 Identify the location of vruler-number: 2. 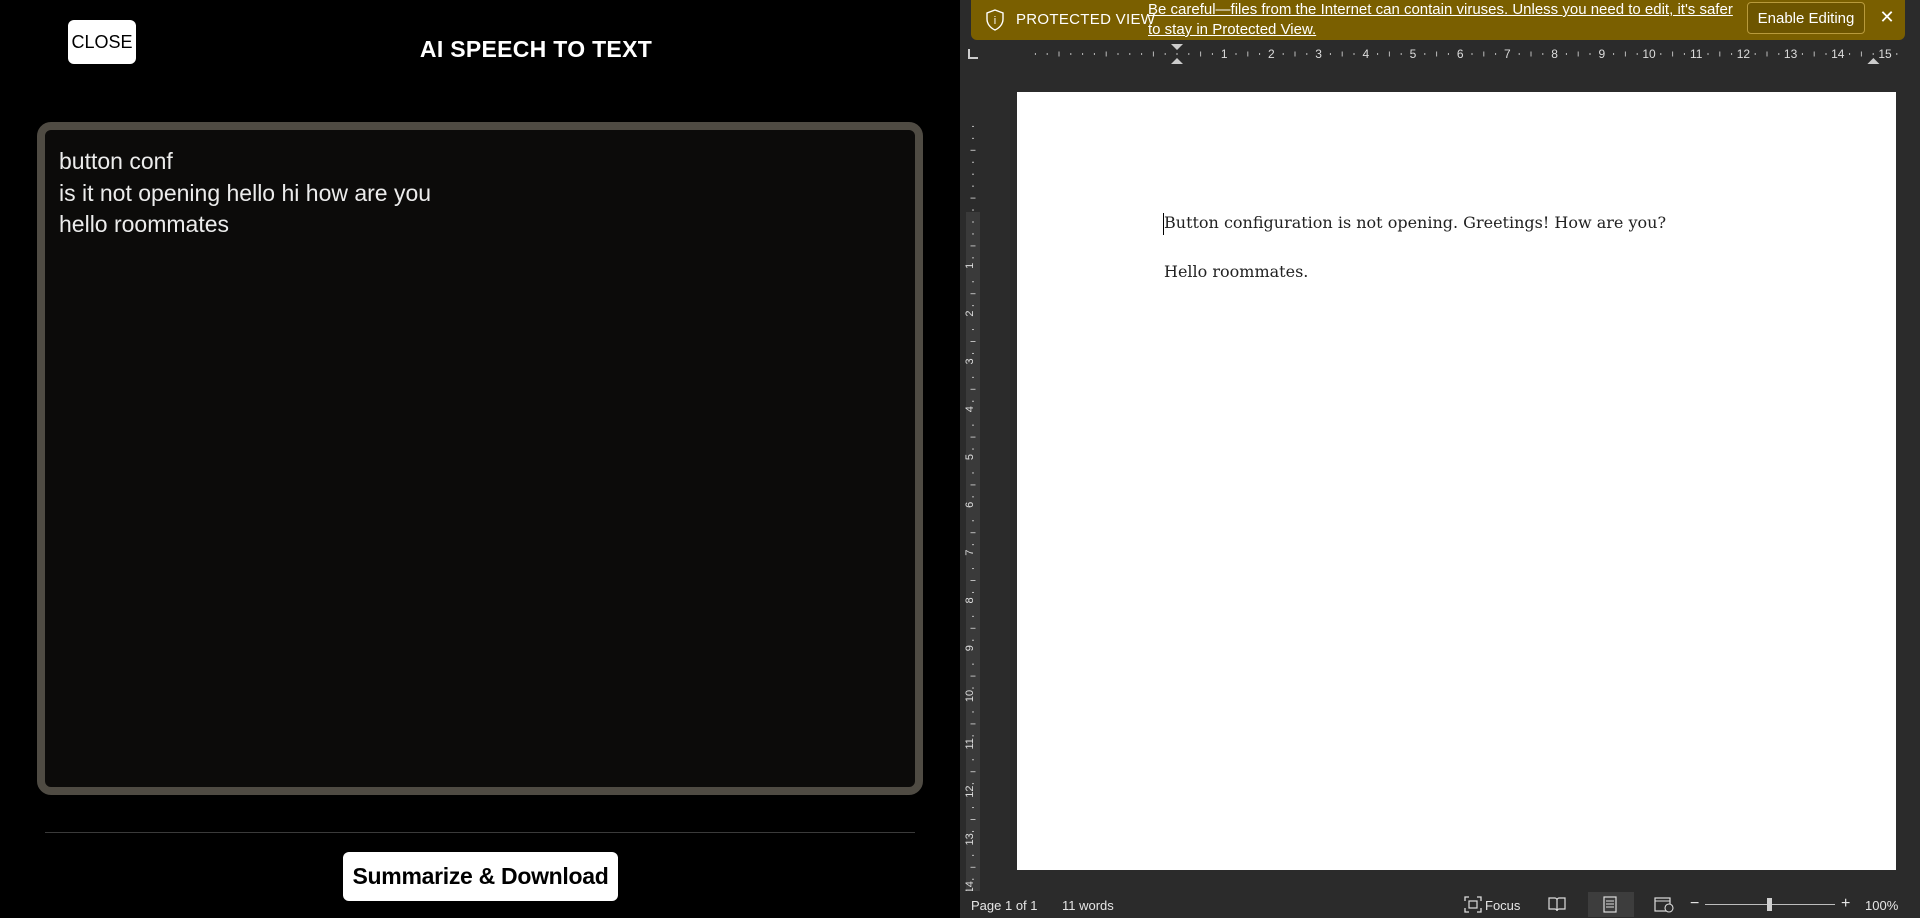
(970, 314).